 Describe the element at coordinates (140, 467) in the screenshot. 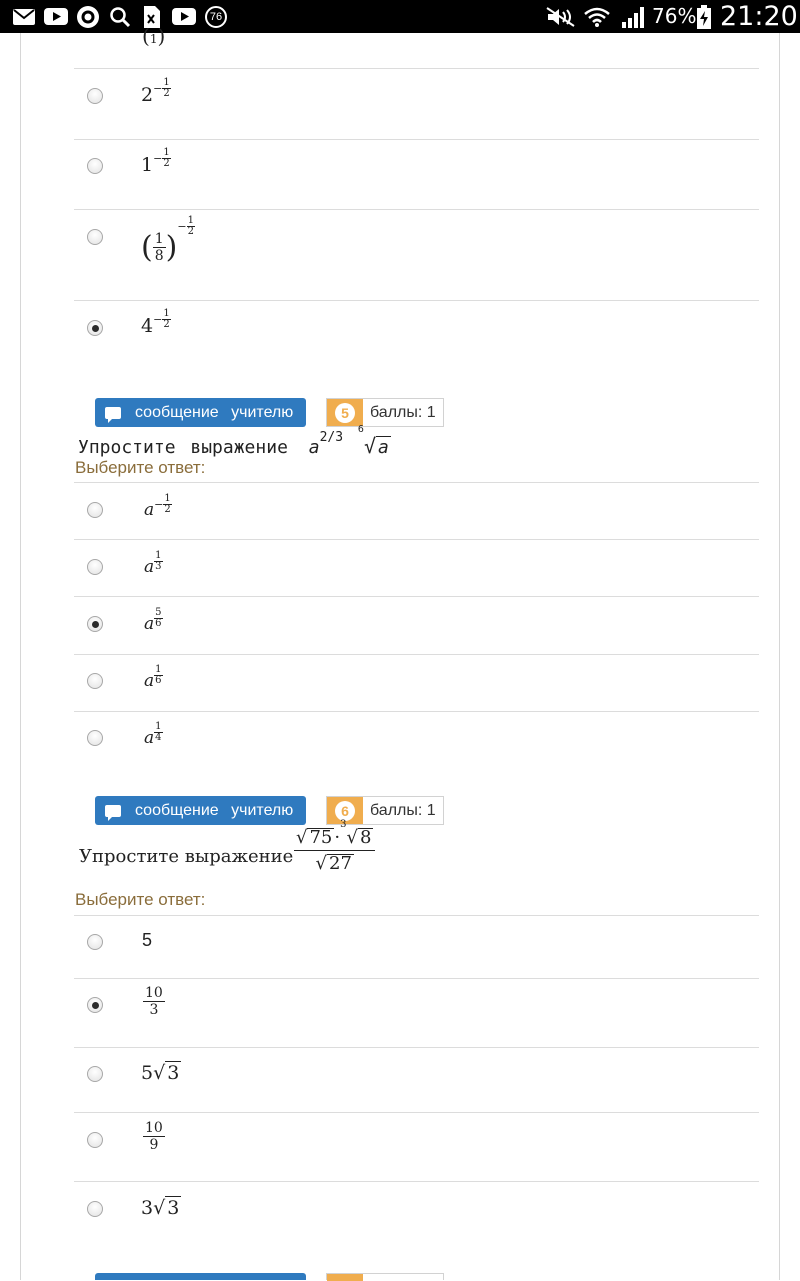

I see `q5-choose-label: Выберите ответ:` at that location.